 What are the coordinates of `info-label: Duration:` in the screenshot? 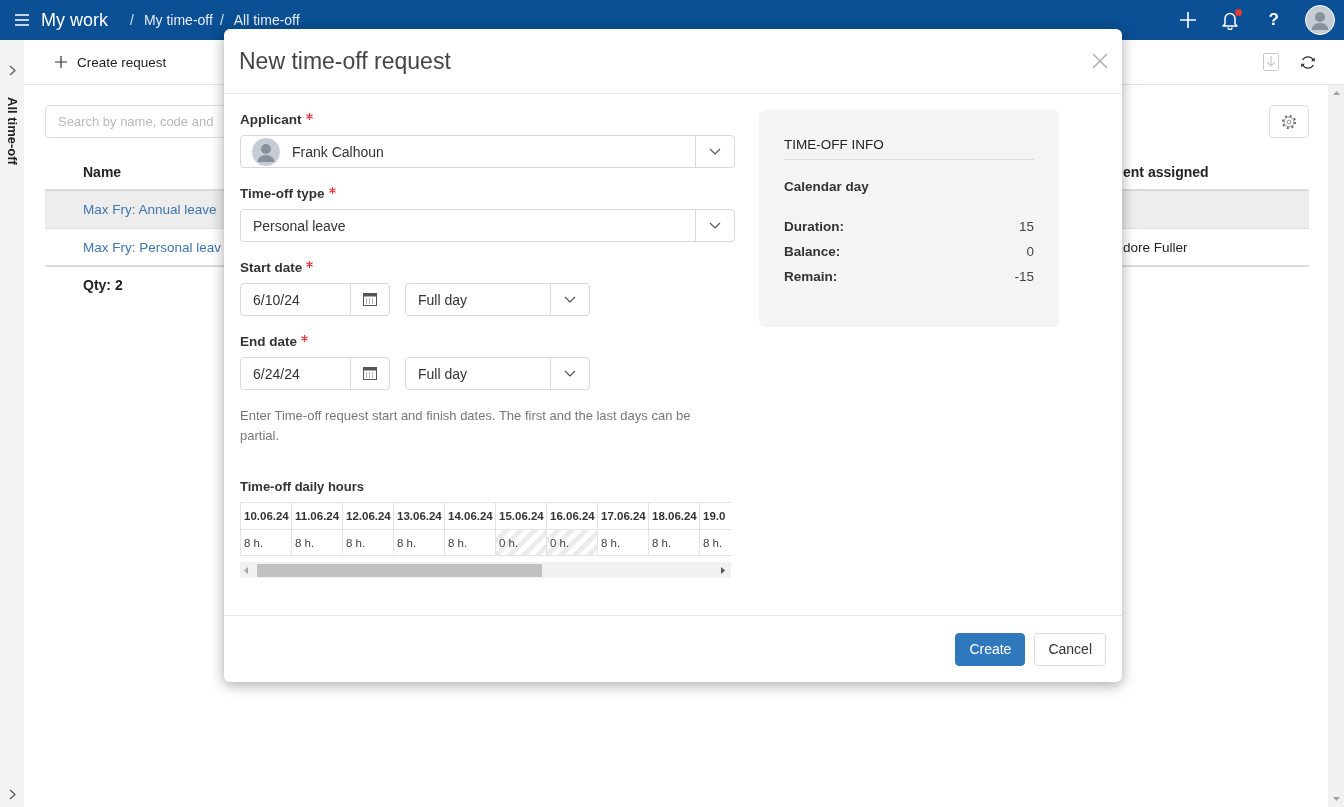 It's located at (814, 227).